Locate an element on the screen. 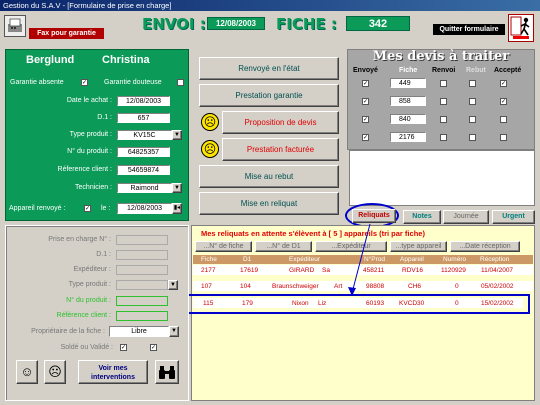  tab-reliquats: Reliquats is located at coordinates (374, 216).